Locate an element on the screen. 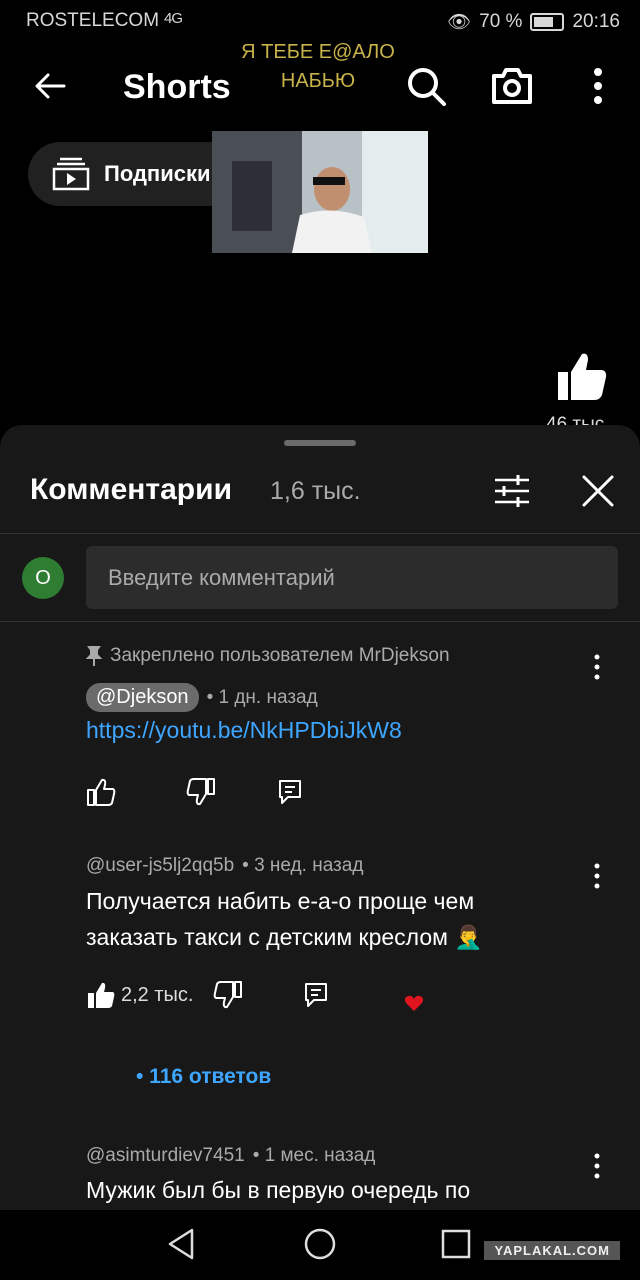 This screenshot has height=1280, width=640. video-overlay-caption: Я ТЕБЕ Е@АЛО НАБЬЮ is located at coordinates (318, 67).